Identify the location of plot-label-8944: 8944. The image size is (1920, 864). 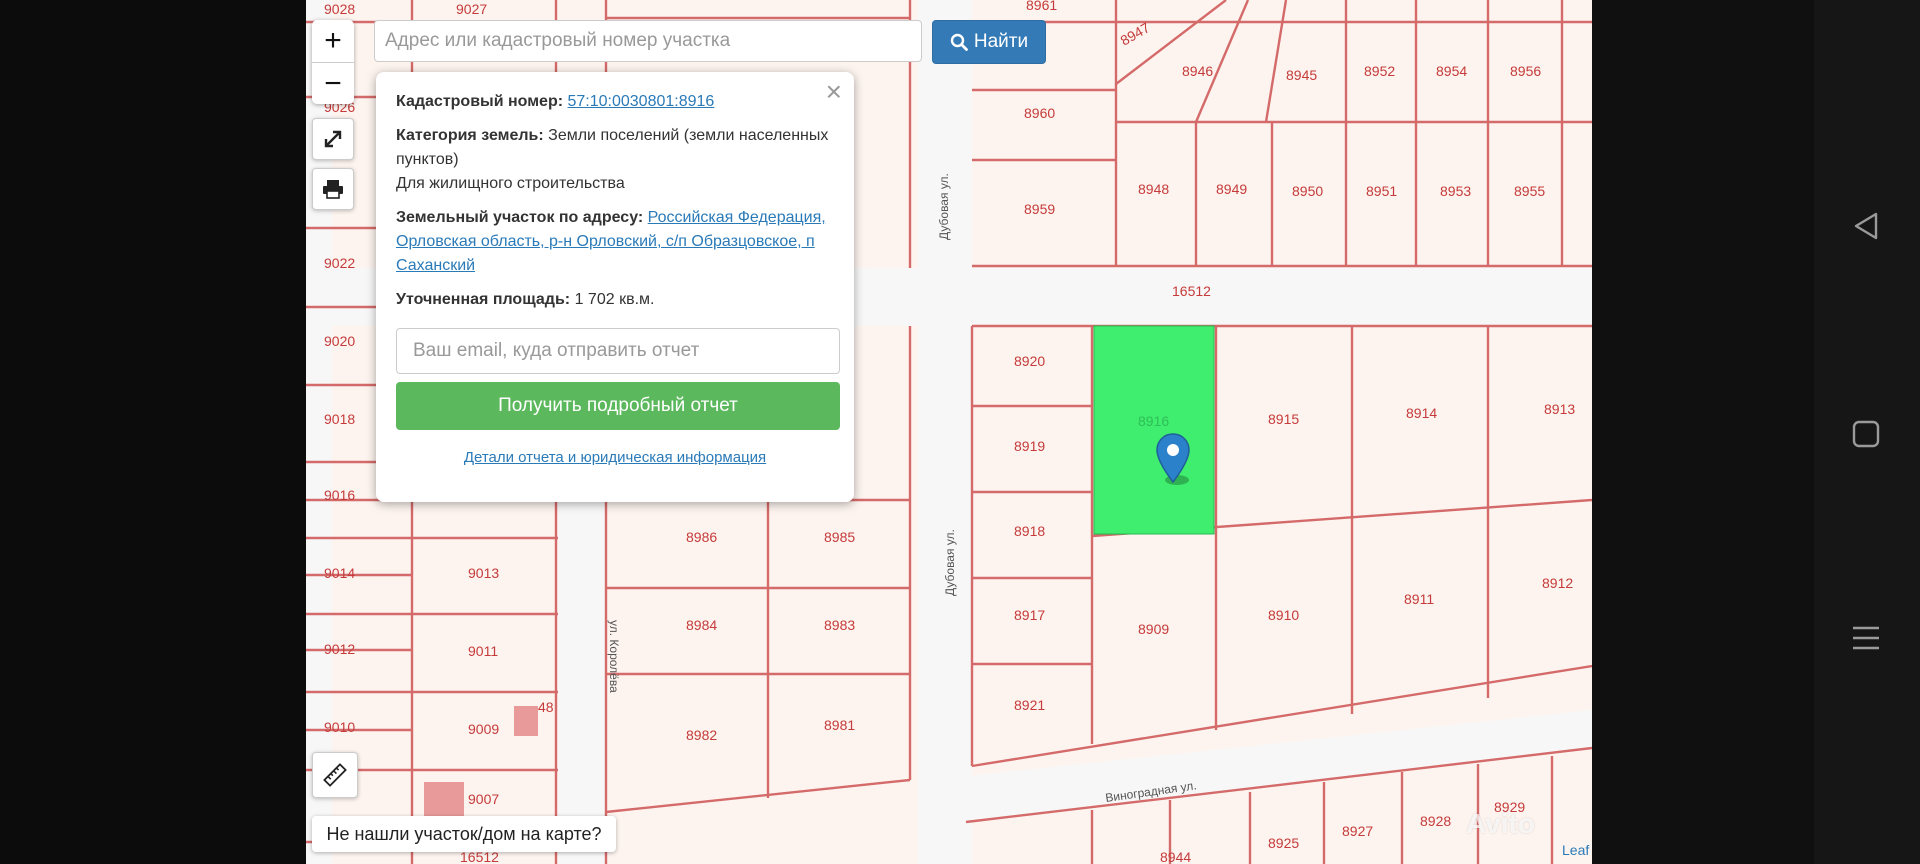
(1175, 856).